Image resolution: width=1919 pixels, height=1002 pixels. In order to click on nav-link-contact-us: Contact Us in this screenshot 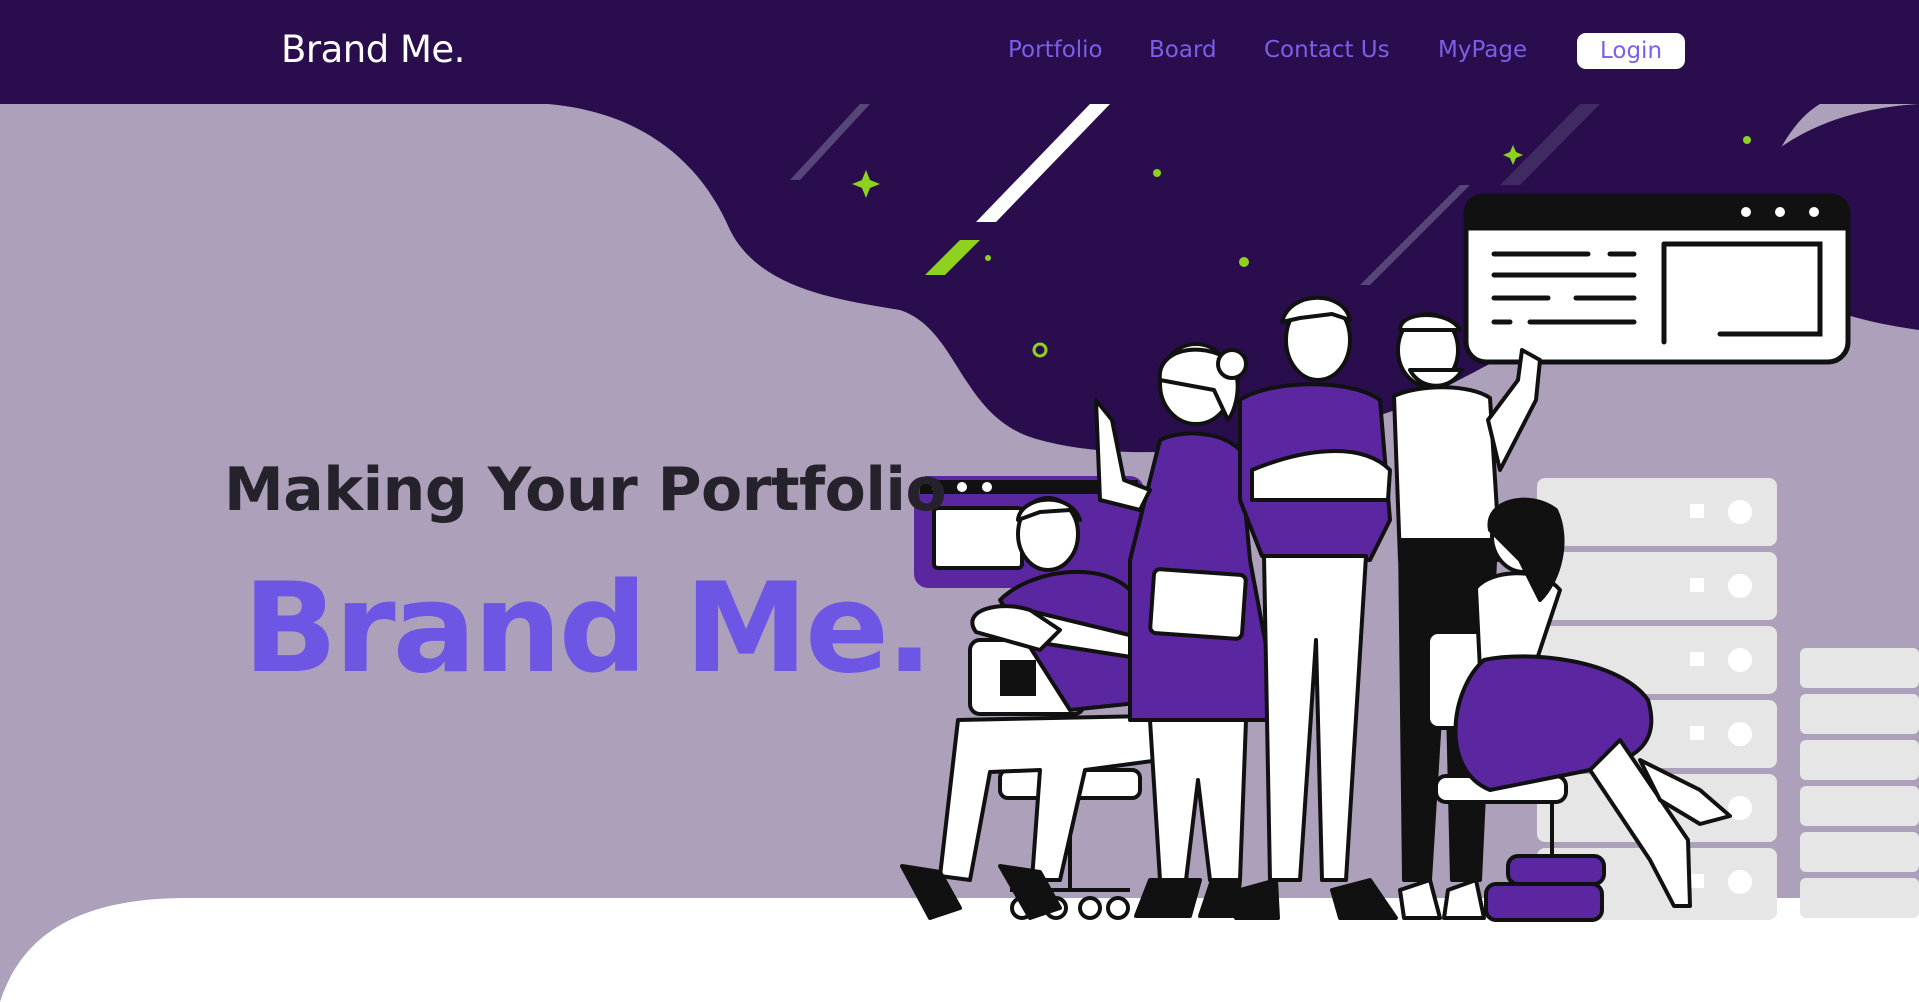, I will do `click(1327, 50)`.